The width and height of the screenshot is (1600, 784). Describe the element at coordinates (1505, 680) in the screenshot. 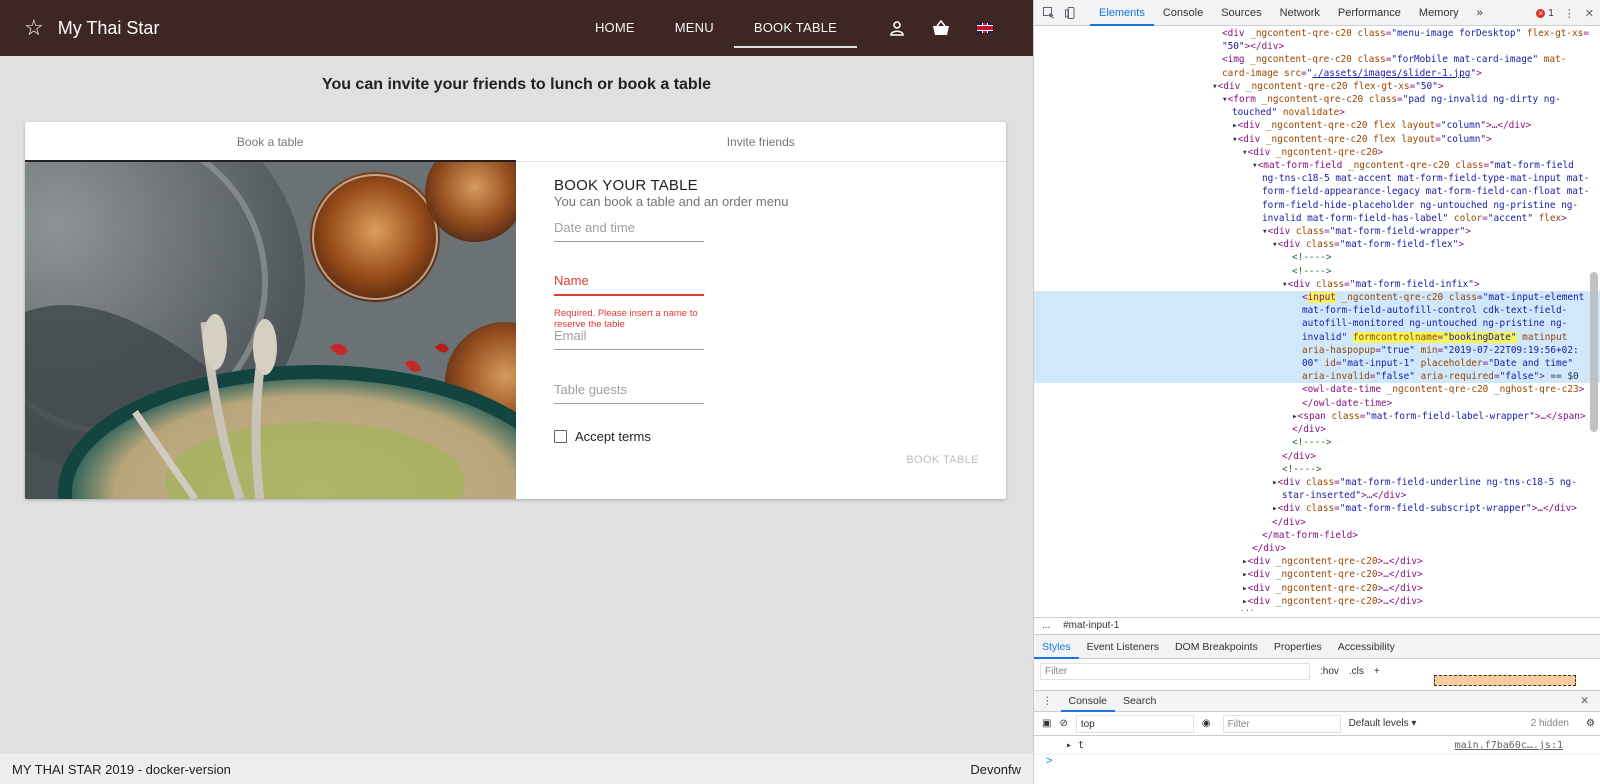

I see `box-model-preview` at that location.